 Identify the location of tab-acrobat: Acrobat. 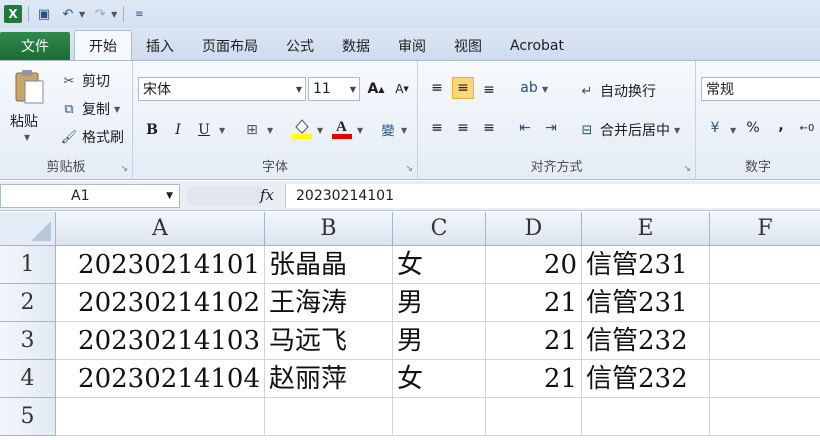
(537, 46).